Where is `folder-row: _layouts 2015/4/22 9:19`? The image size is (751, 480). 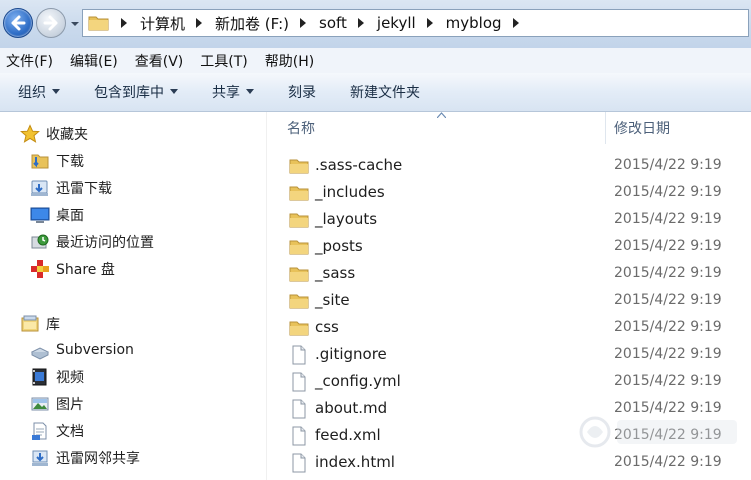
folder-row: _layouts 2015/4/22 9:19 is located at coordinates (509, 219).